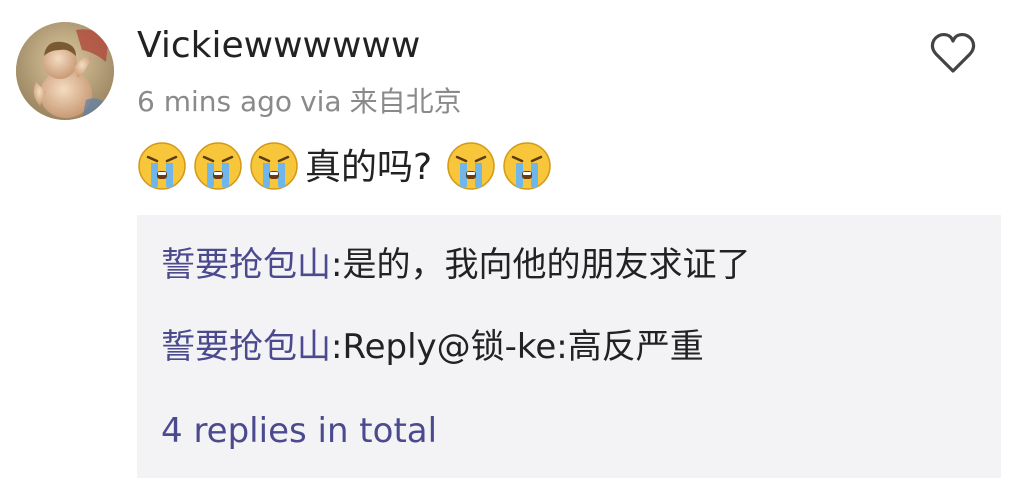 This screenshot has height=478, width=1017. I want to click on location-label: 来自北京, so click(405, 101).